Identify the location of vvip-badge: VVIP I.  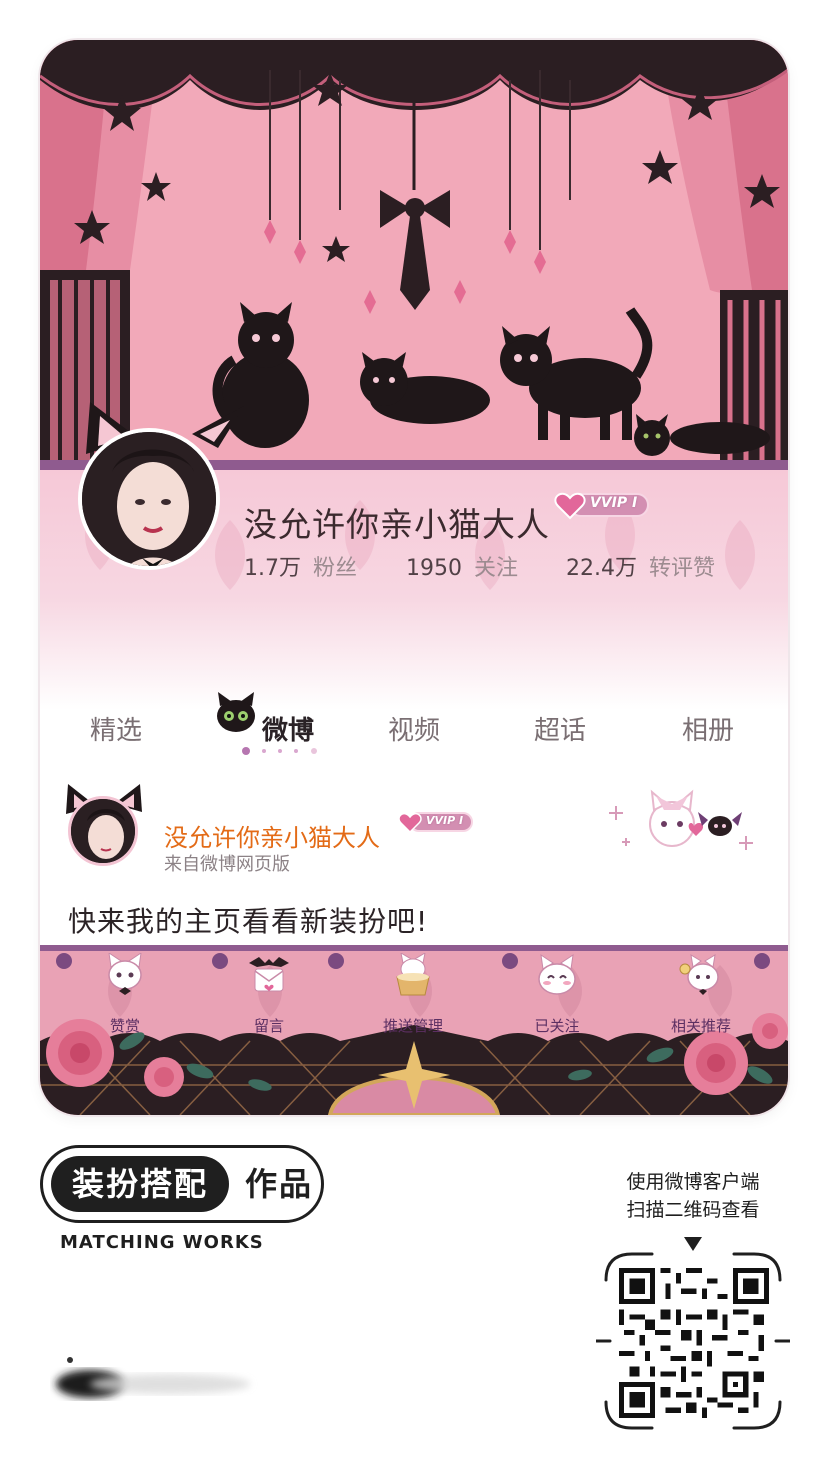
(602, 505).